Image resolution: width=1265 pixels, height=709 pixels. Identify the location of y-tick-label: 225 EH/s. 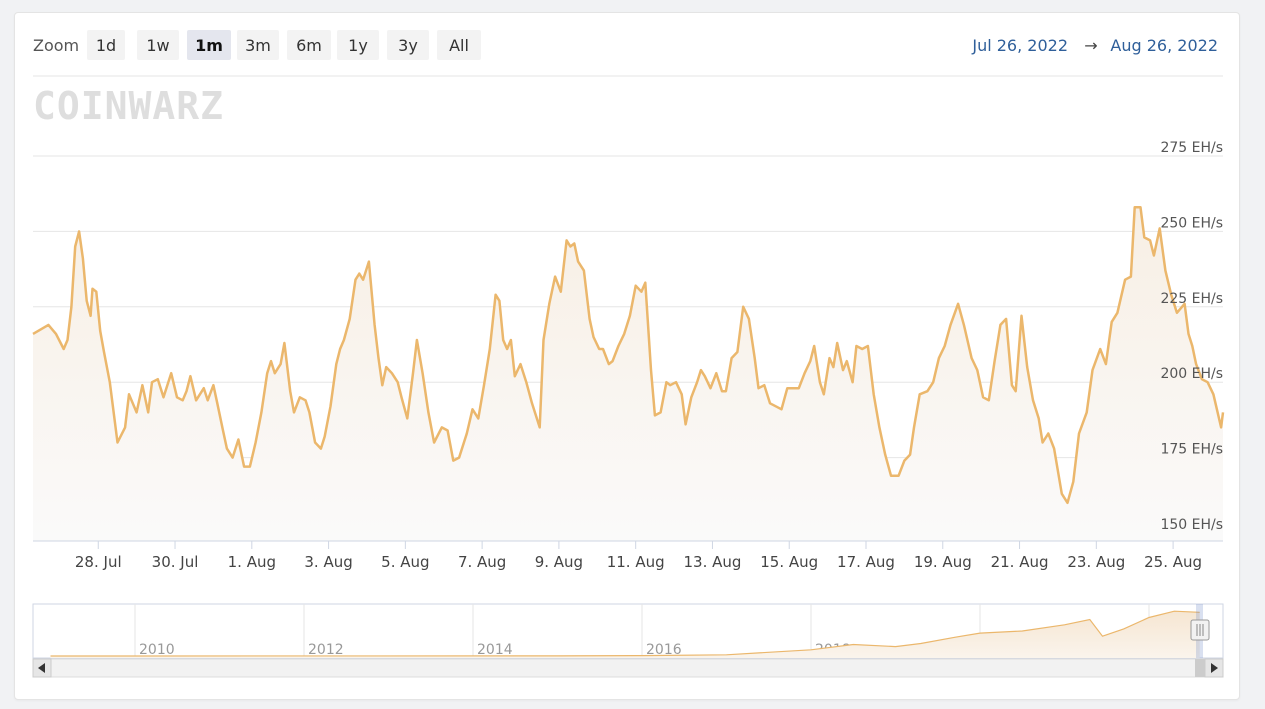
(1191, 299).